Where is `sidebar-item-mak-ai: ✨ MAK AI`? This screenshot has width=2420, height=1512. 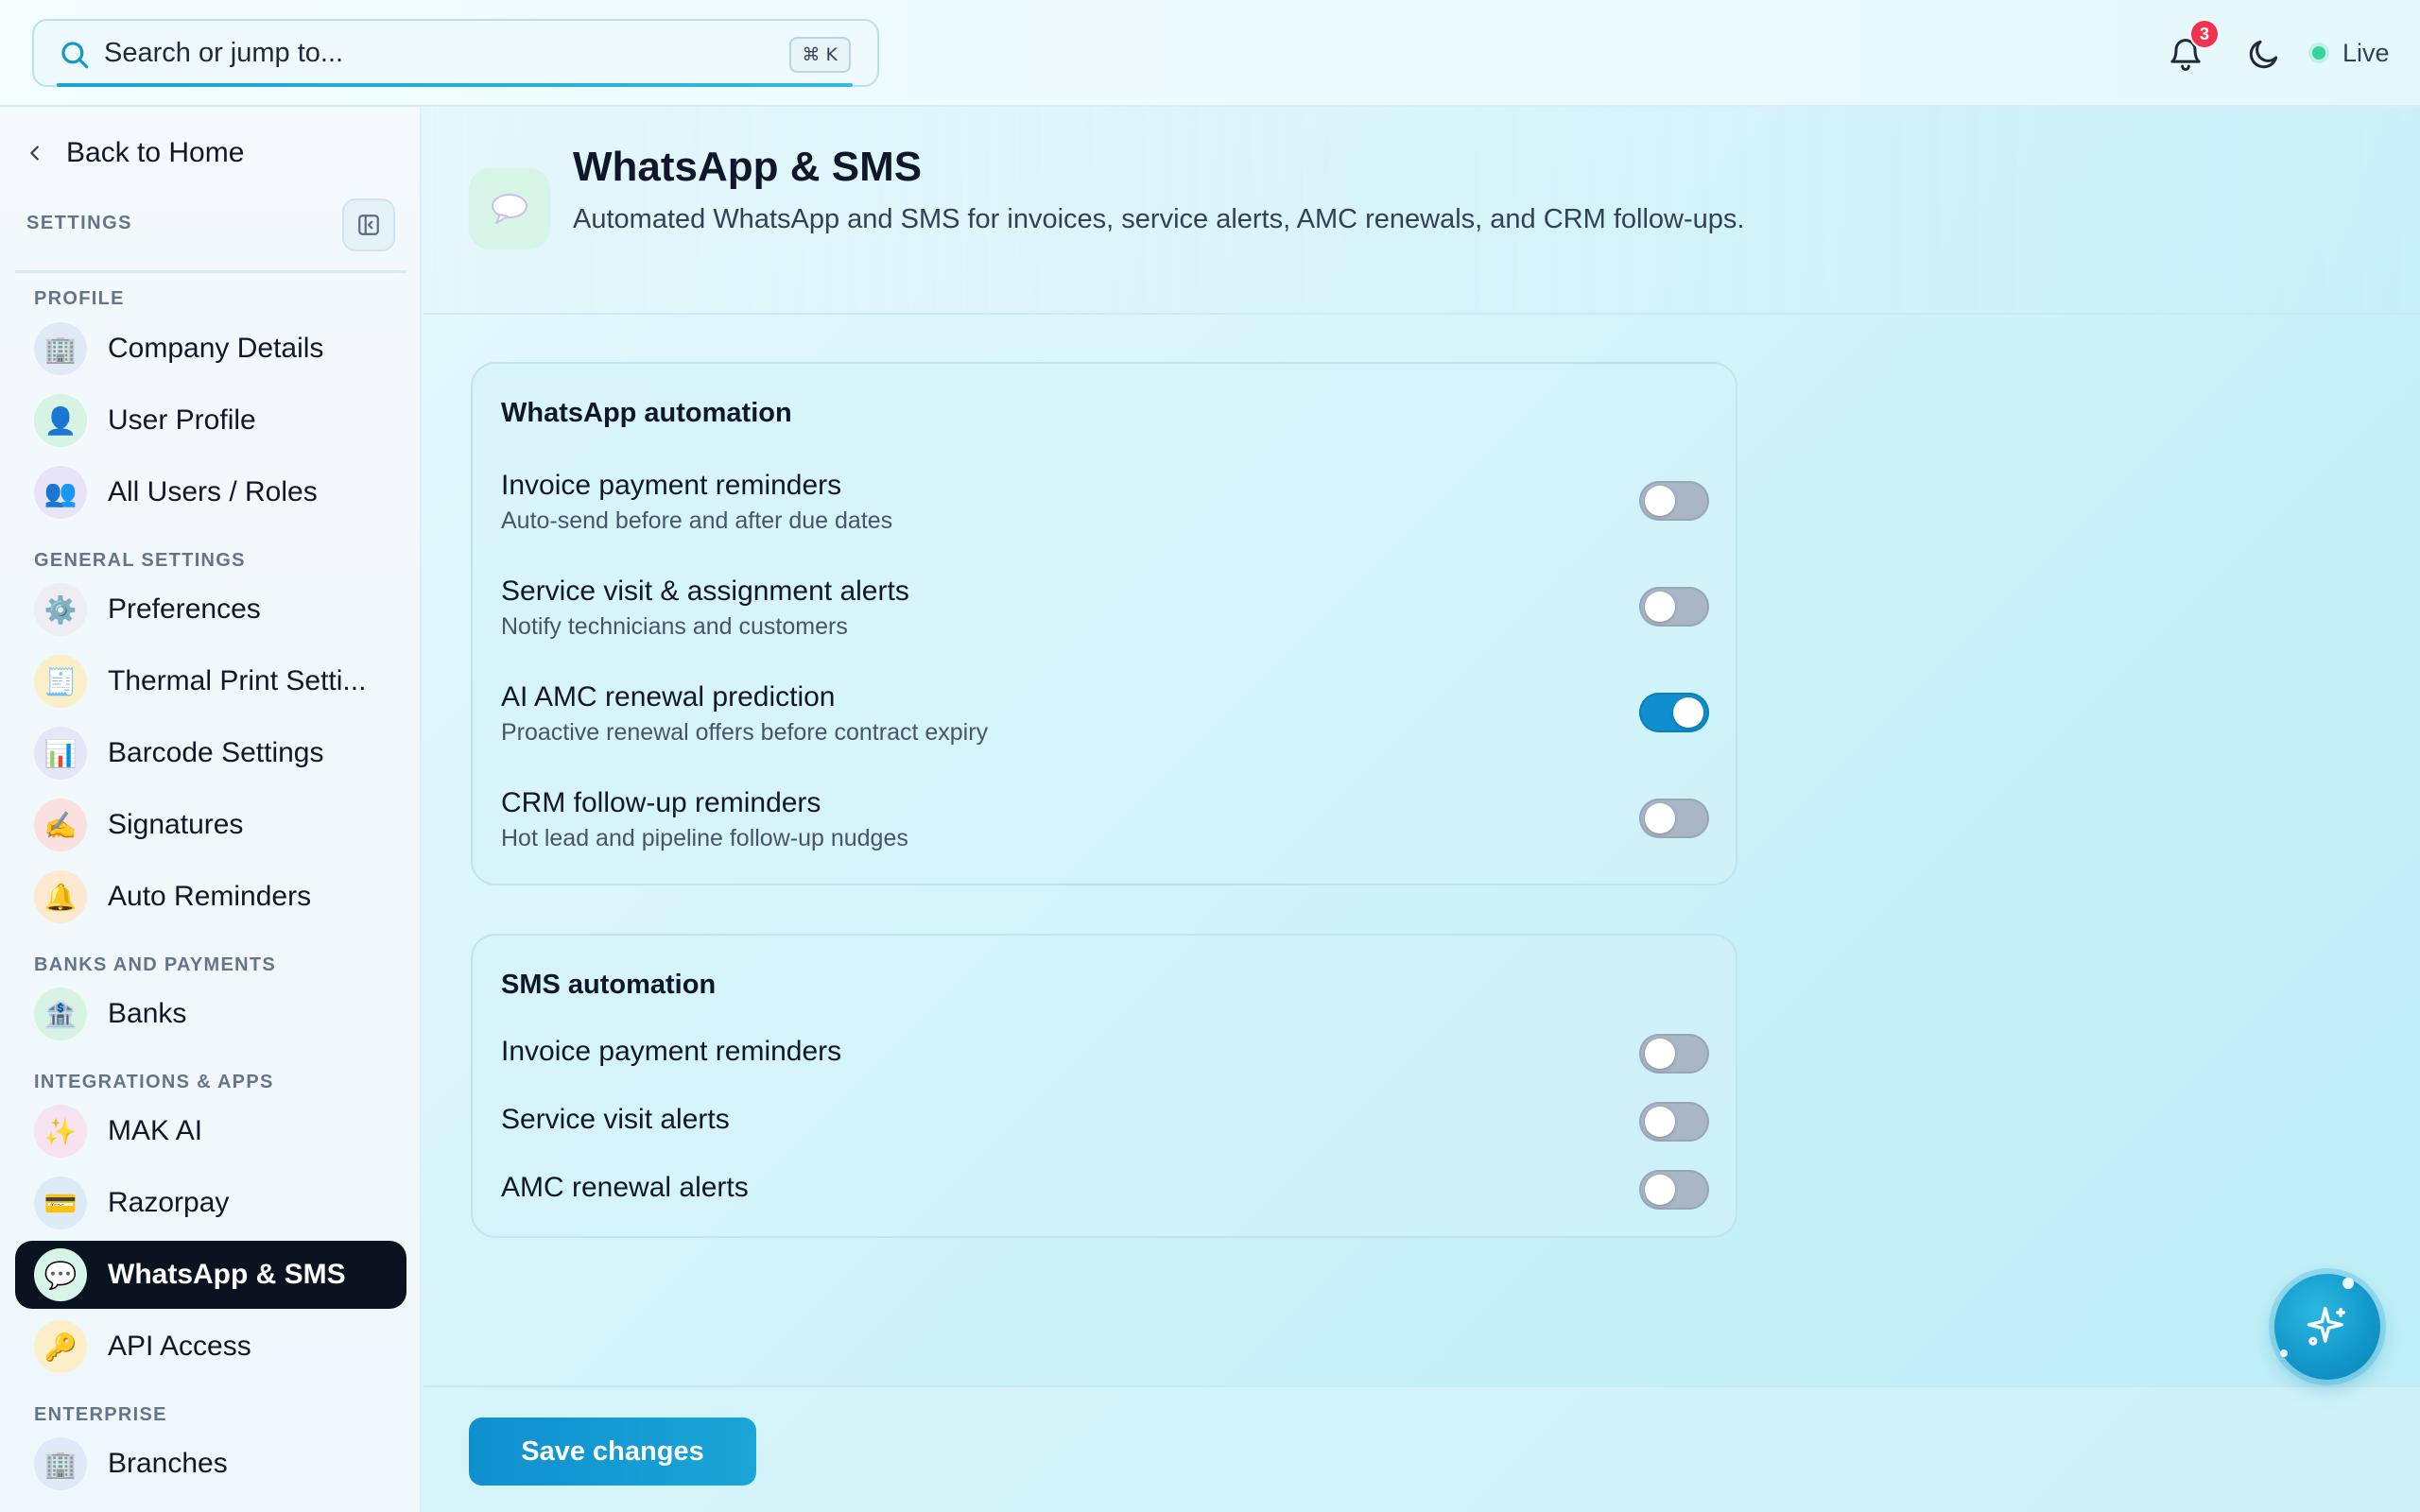 sidebar-item-mak-ai: ✨ MAK AI is located at coordinates (210, 1131).